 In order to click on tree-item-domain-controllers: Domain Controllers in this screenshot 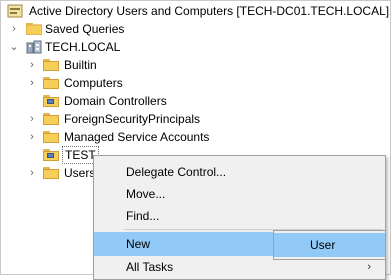, I will do `click(196, 101)`.